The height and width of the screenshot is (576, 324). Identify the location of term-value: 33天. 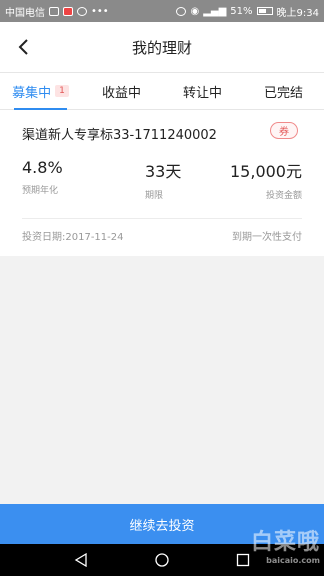
(163, 171).